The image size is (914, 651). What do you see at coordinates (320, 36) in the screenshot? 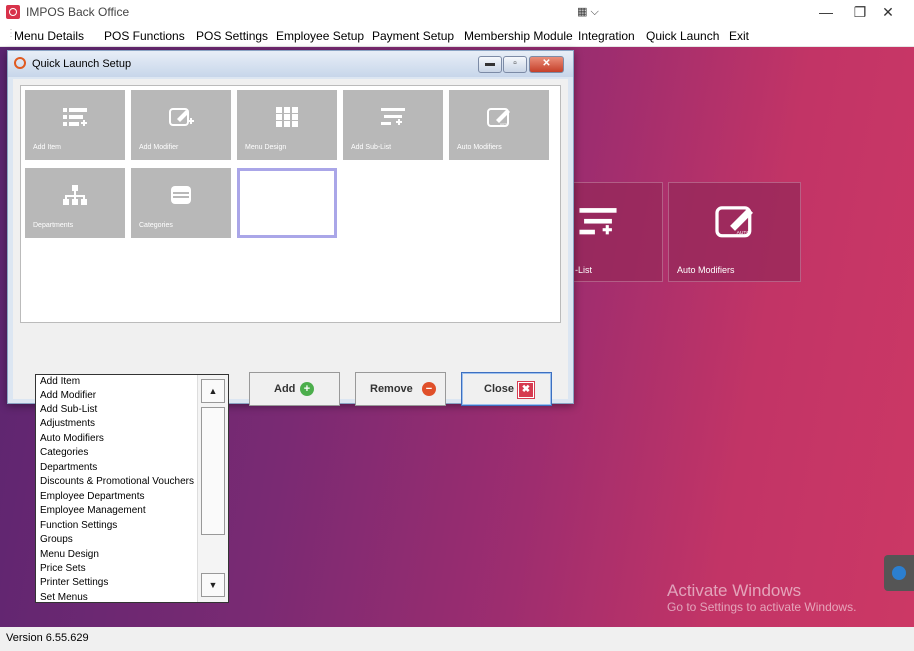
I see `menu-item-employee-setup: Employee Setup` at bounding box center [320, 36].